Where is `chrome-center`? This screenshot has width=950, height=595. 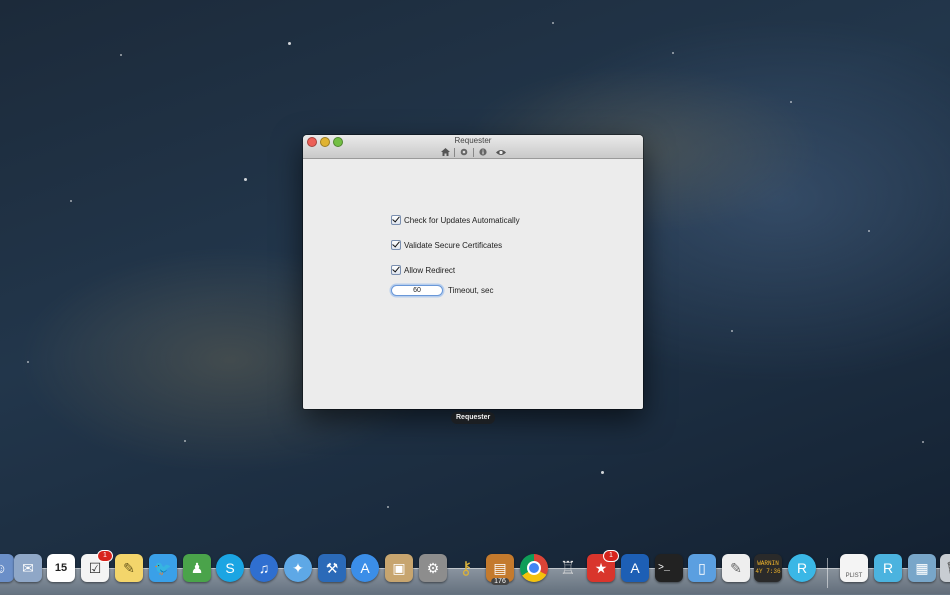 chrome-center is located at coordinates (534, 568).